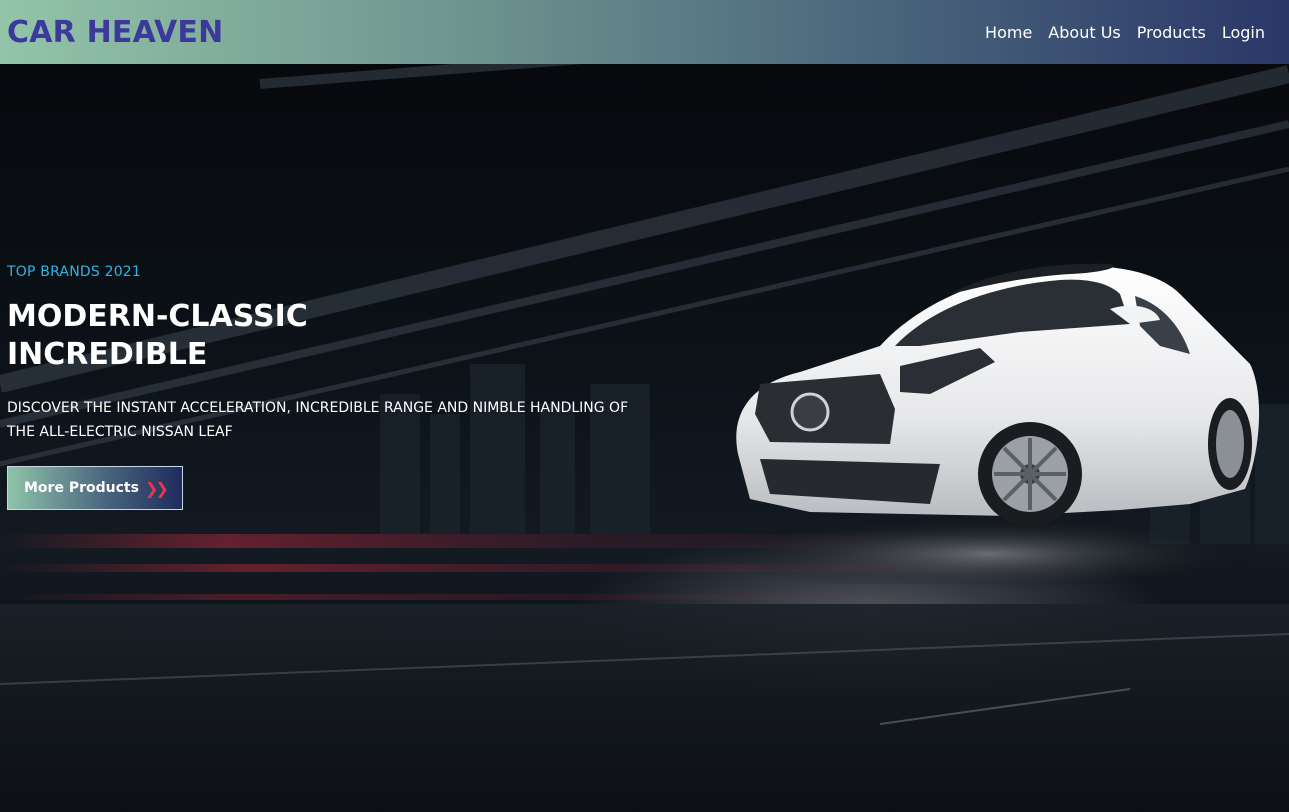 This screenshot has height=812, width=1289. Describe the element at coordinates (156, 488) in the screenshot. I see `double-chevron-right-icon: ❯❯` at that location.